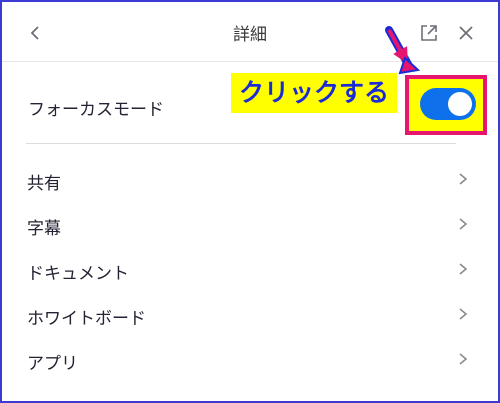  Describe the element at coordinates (78, 274) in the screenshot. I see `menu-item-label: ドキュメント` at that location.